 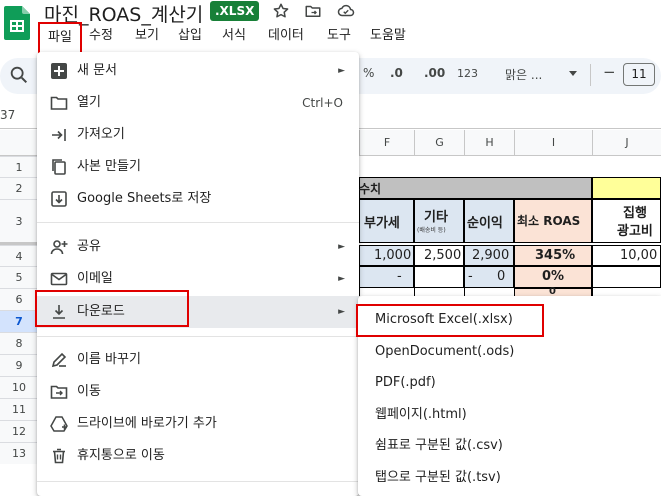 I want to click on row-header: 1, so click(x=19, y=166).